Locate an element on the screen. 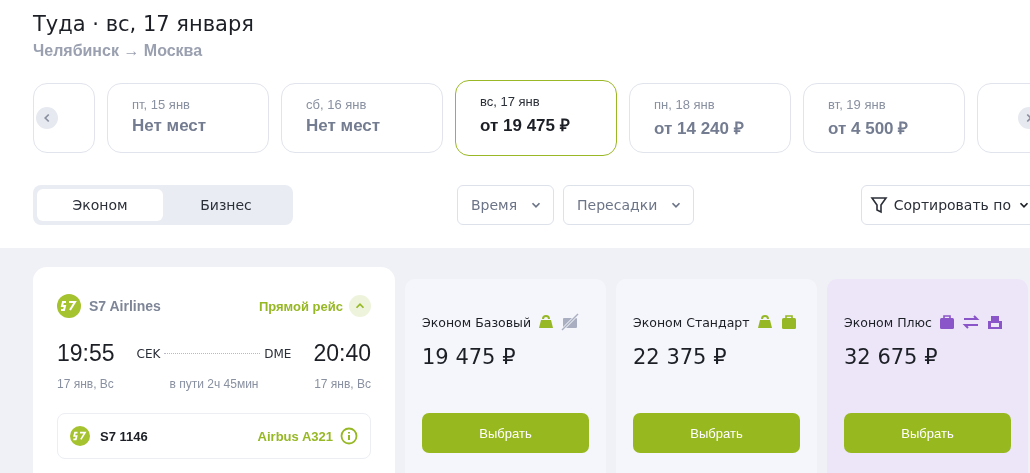 This screenshot has height=473, width=1030. date-card: пт, 15 янв Нет мест is located at coordinates (188, 118).